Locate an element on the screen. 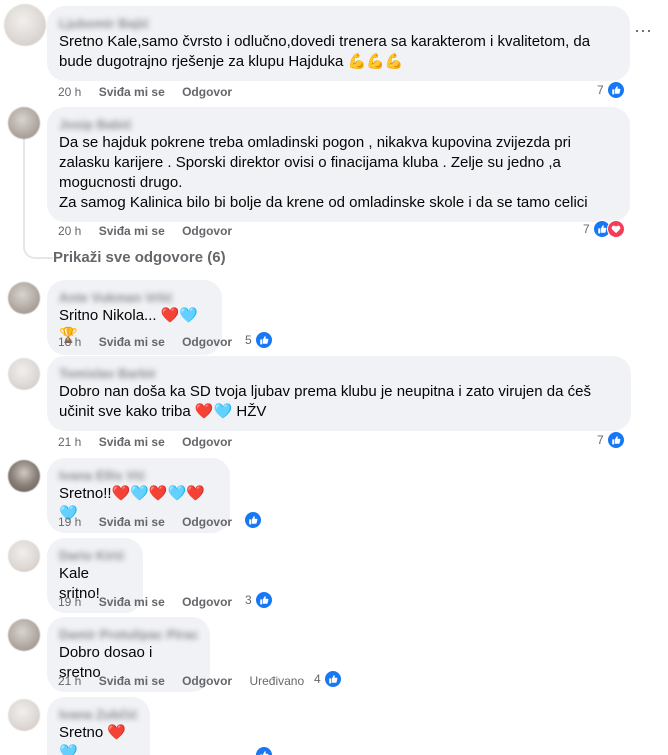 Image resolution: width=668 pixels, height=755 pixels. more-options-icon: ⋯ is located at coordinates (643, 31).